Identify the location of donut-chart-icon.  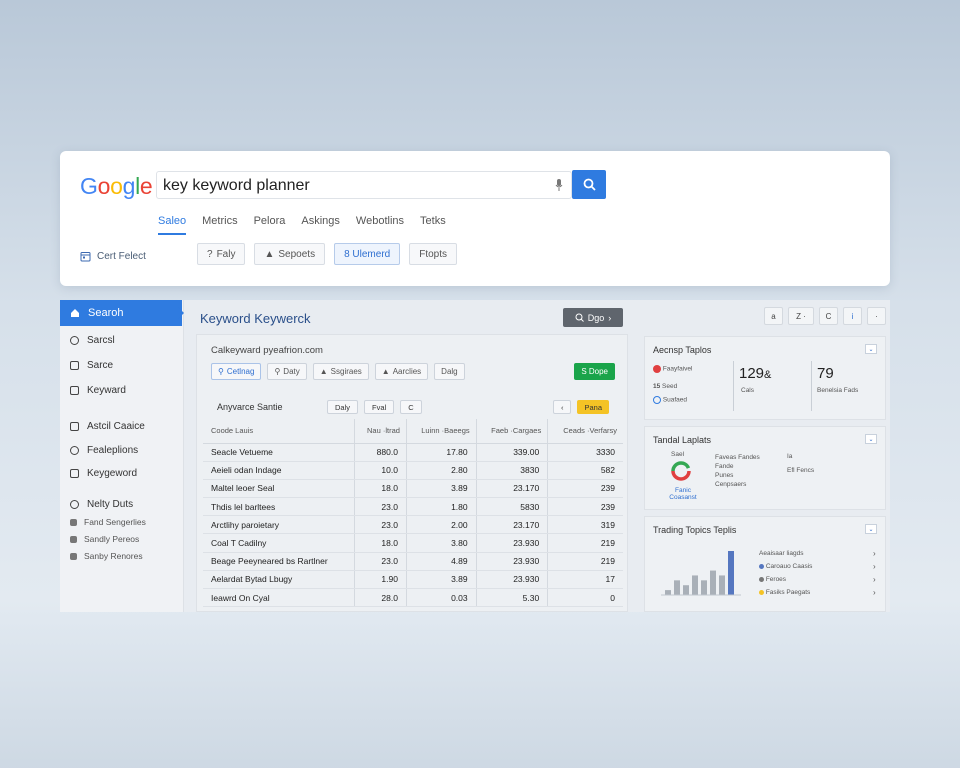
(681, 471).